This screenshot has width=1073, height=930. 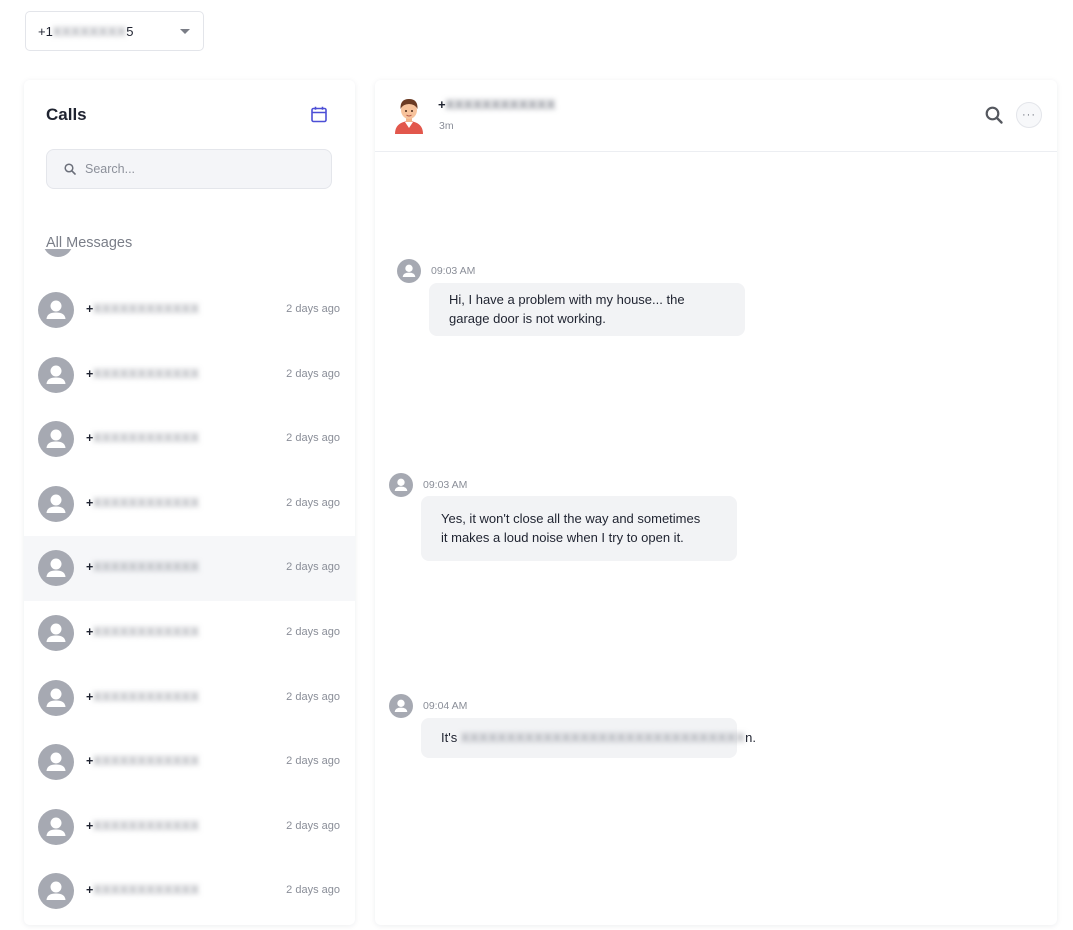 I want to click on panel-title: Calls, so click(x=66, y=114).